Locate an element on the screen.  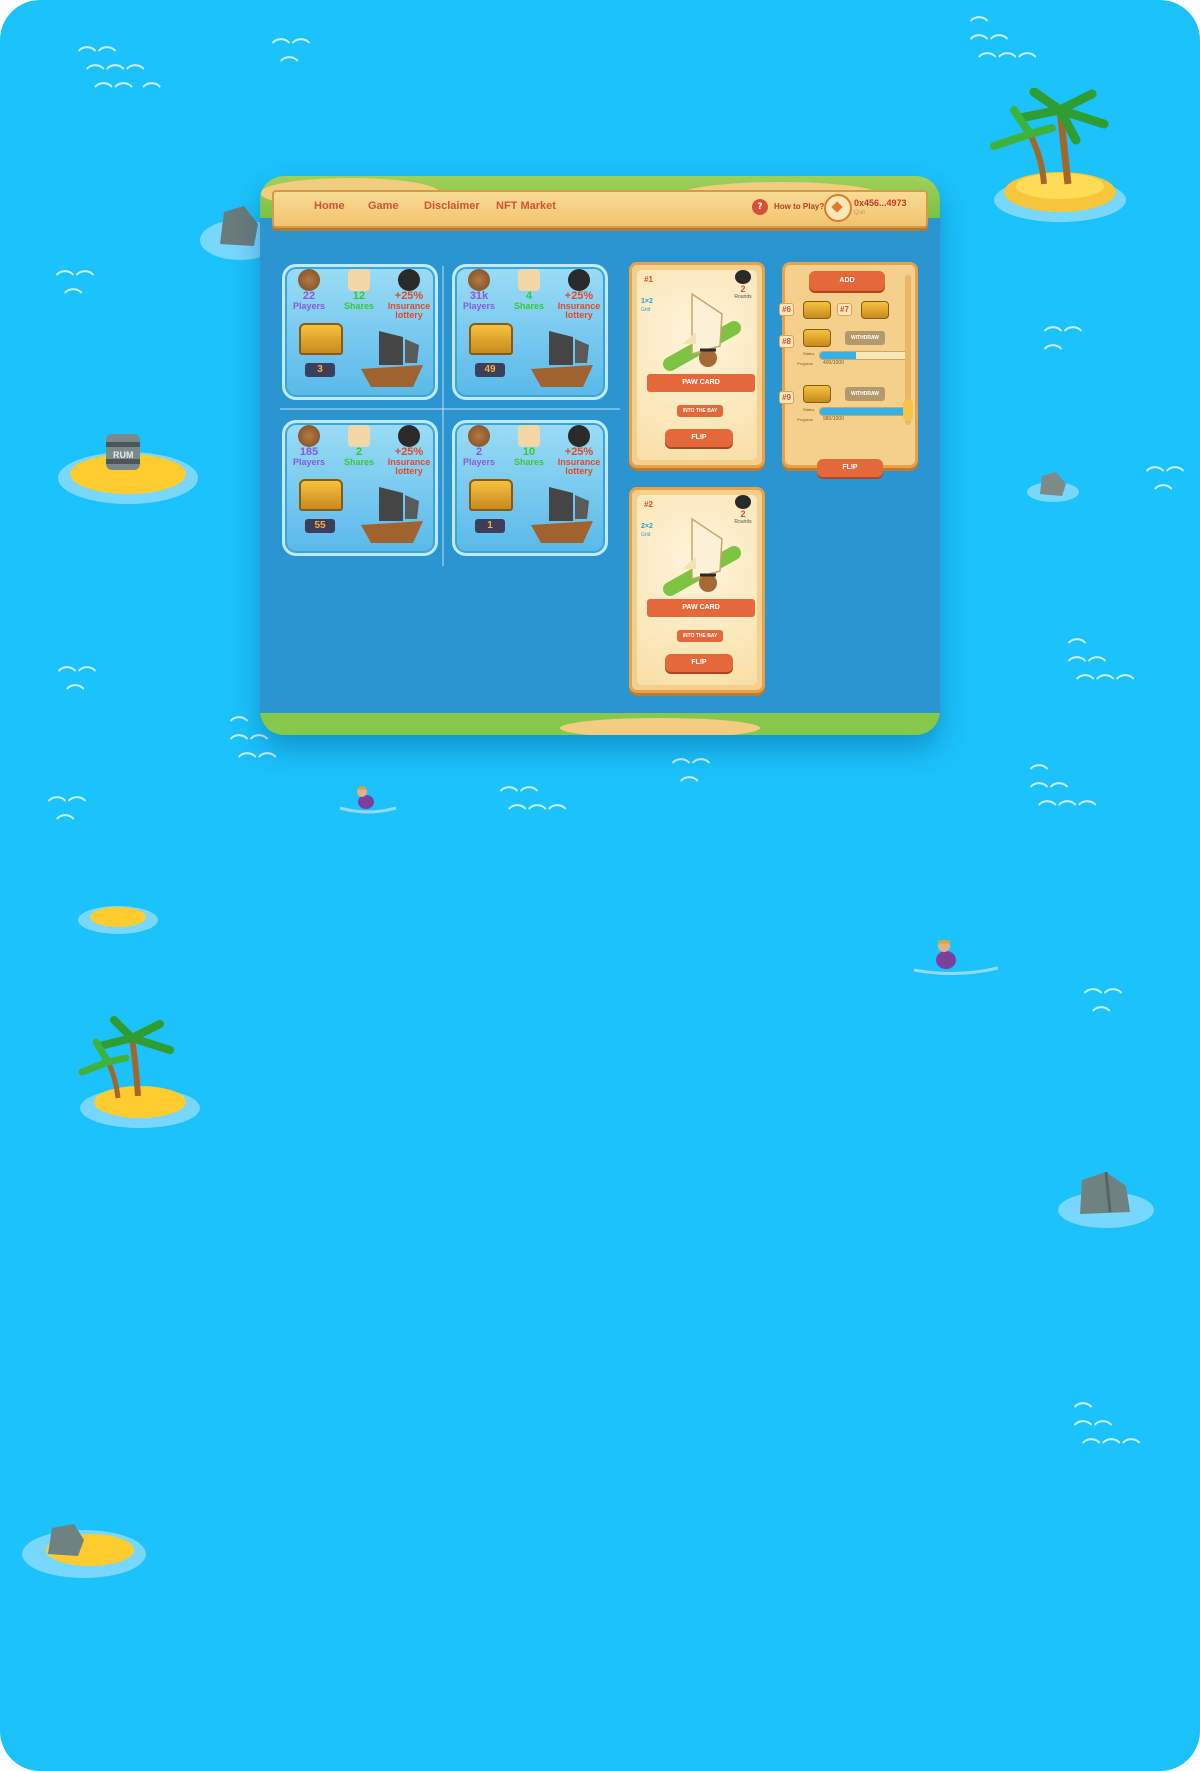
rounds-badge: 2 Rounds is located at coordinates (743, 510).